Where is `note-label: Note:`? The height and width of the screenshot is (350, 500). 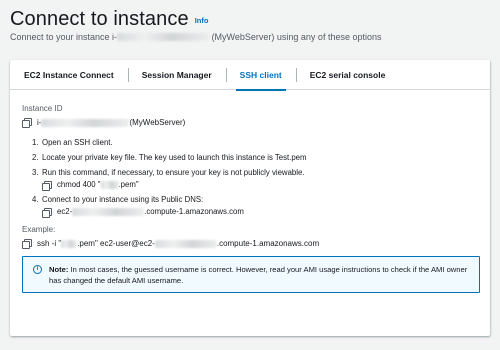
note-label: Note: is located at coordinates (59, 269).